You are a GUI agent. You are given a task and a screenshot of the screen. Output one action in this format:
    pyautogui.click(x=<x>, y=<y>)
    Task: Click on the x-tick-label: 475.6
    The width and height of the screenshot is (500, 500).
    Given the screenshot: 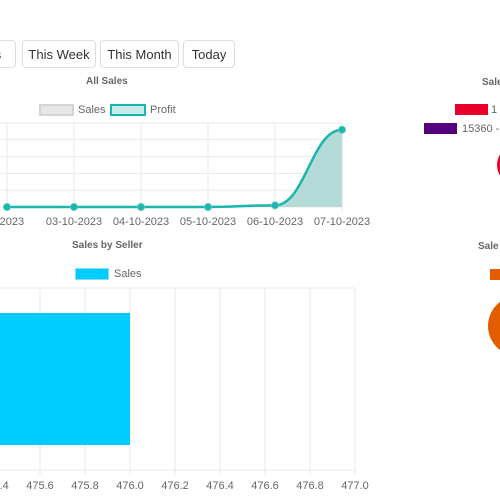 What is the action you would take?
    pyautogui.click(x=40, y=486)
    